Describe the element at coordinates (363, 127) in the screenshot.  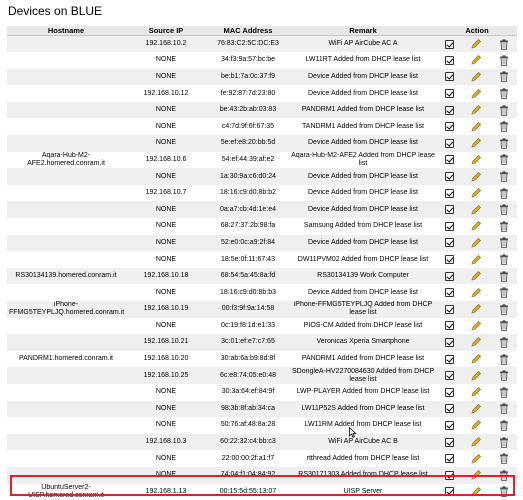
I see `remark-cell: TANDRM1 Added from DHCP lease list` at that location.